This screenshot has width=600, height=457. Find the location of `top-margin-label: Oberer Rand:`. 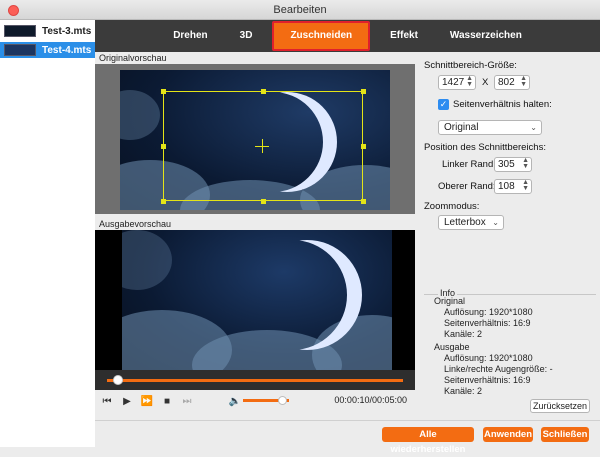

top-margin-label: Oberer Rand: is located at coordinates (467, 186).